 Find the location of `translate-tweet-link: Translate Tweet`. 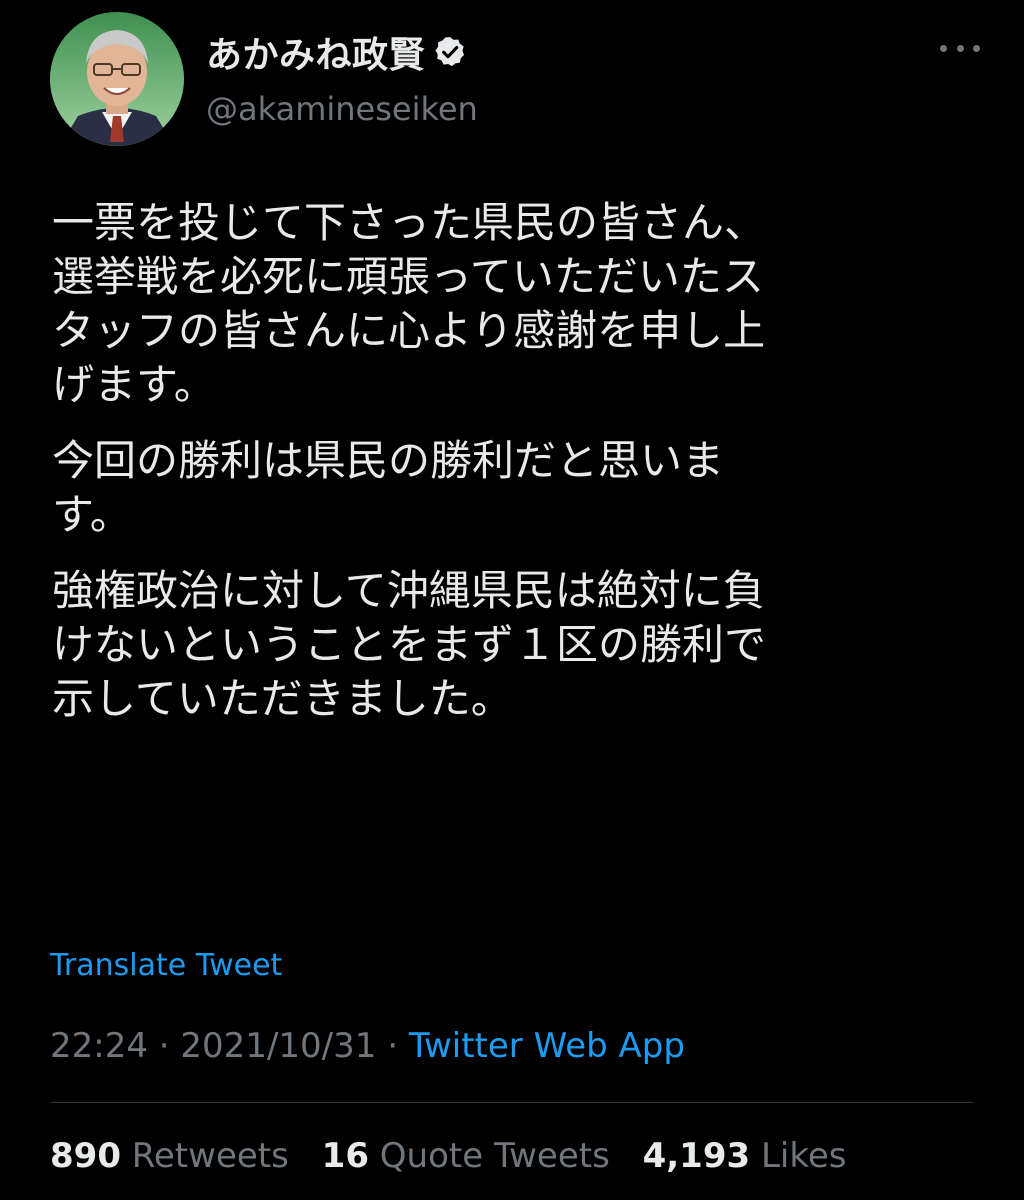

translate-tweet-link: Translate Tweet is located at coordinates (166, 965).